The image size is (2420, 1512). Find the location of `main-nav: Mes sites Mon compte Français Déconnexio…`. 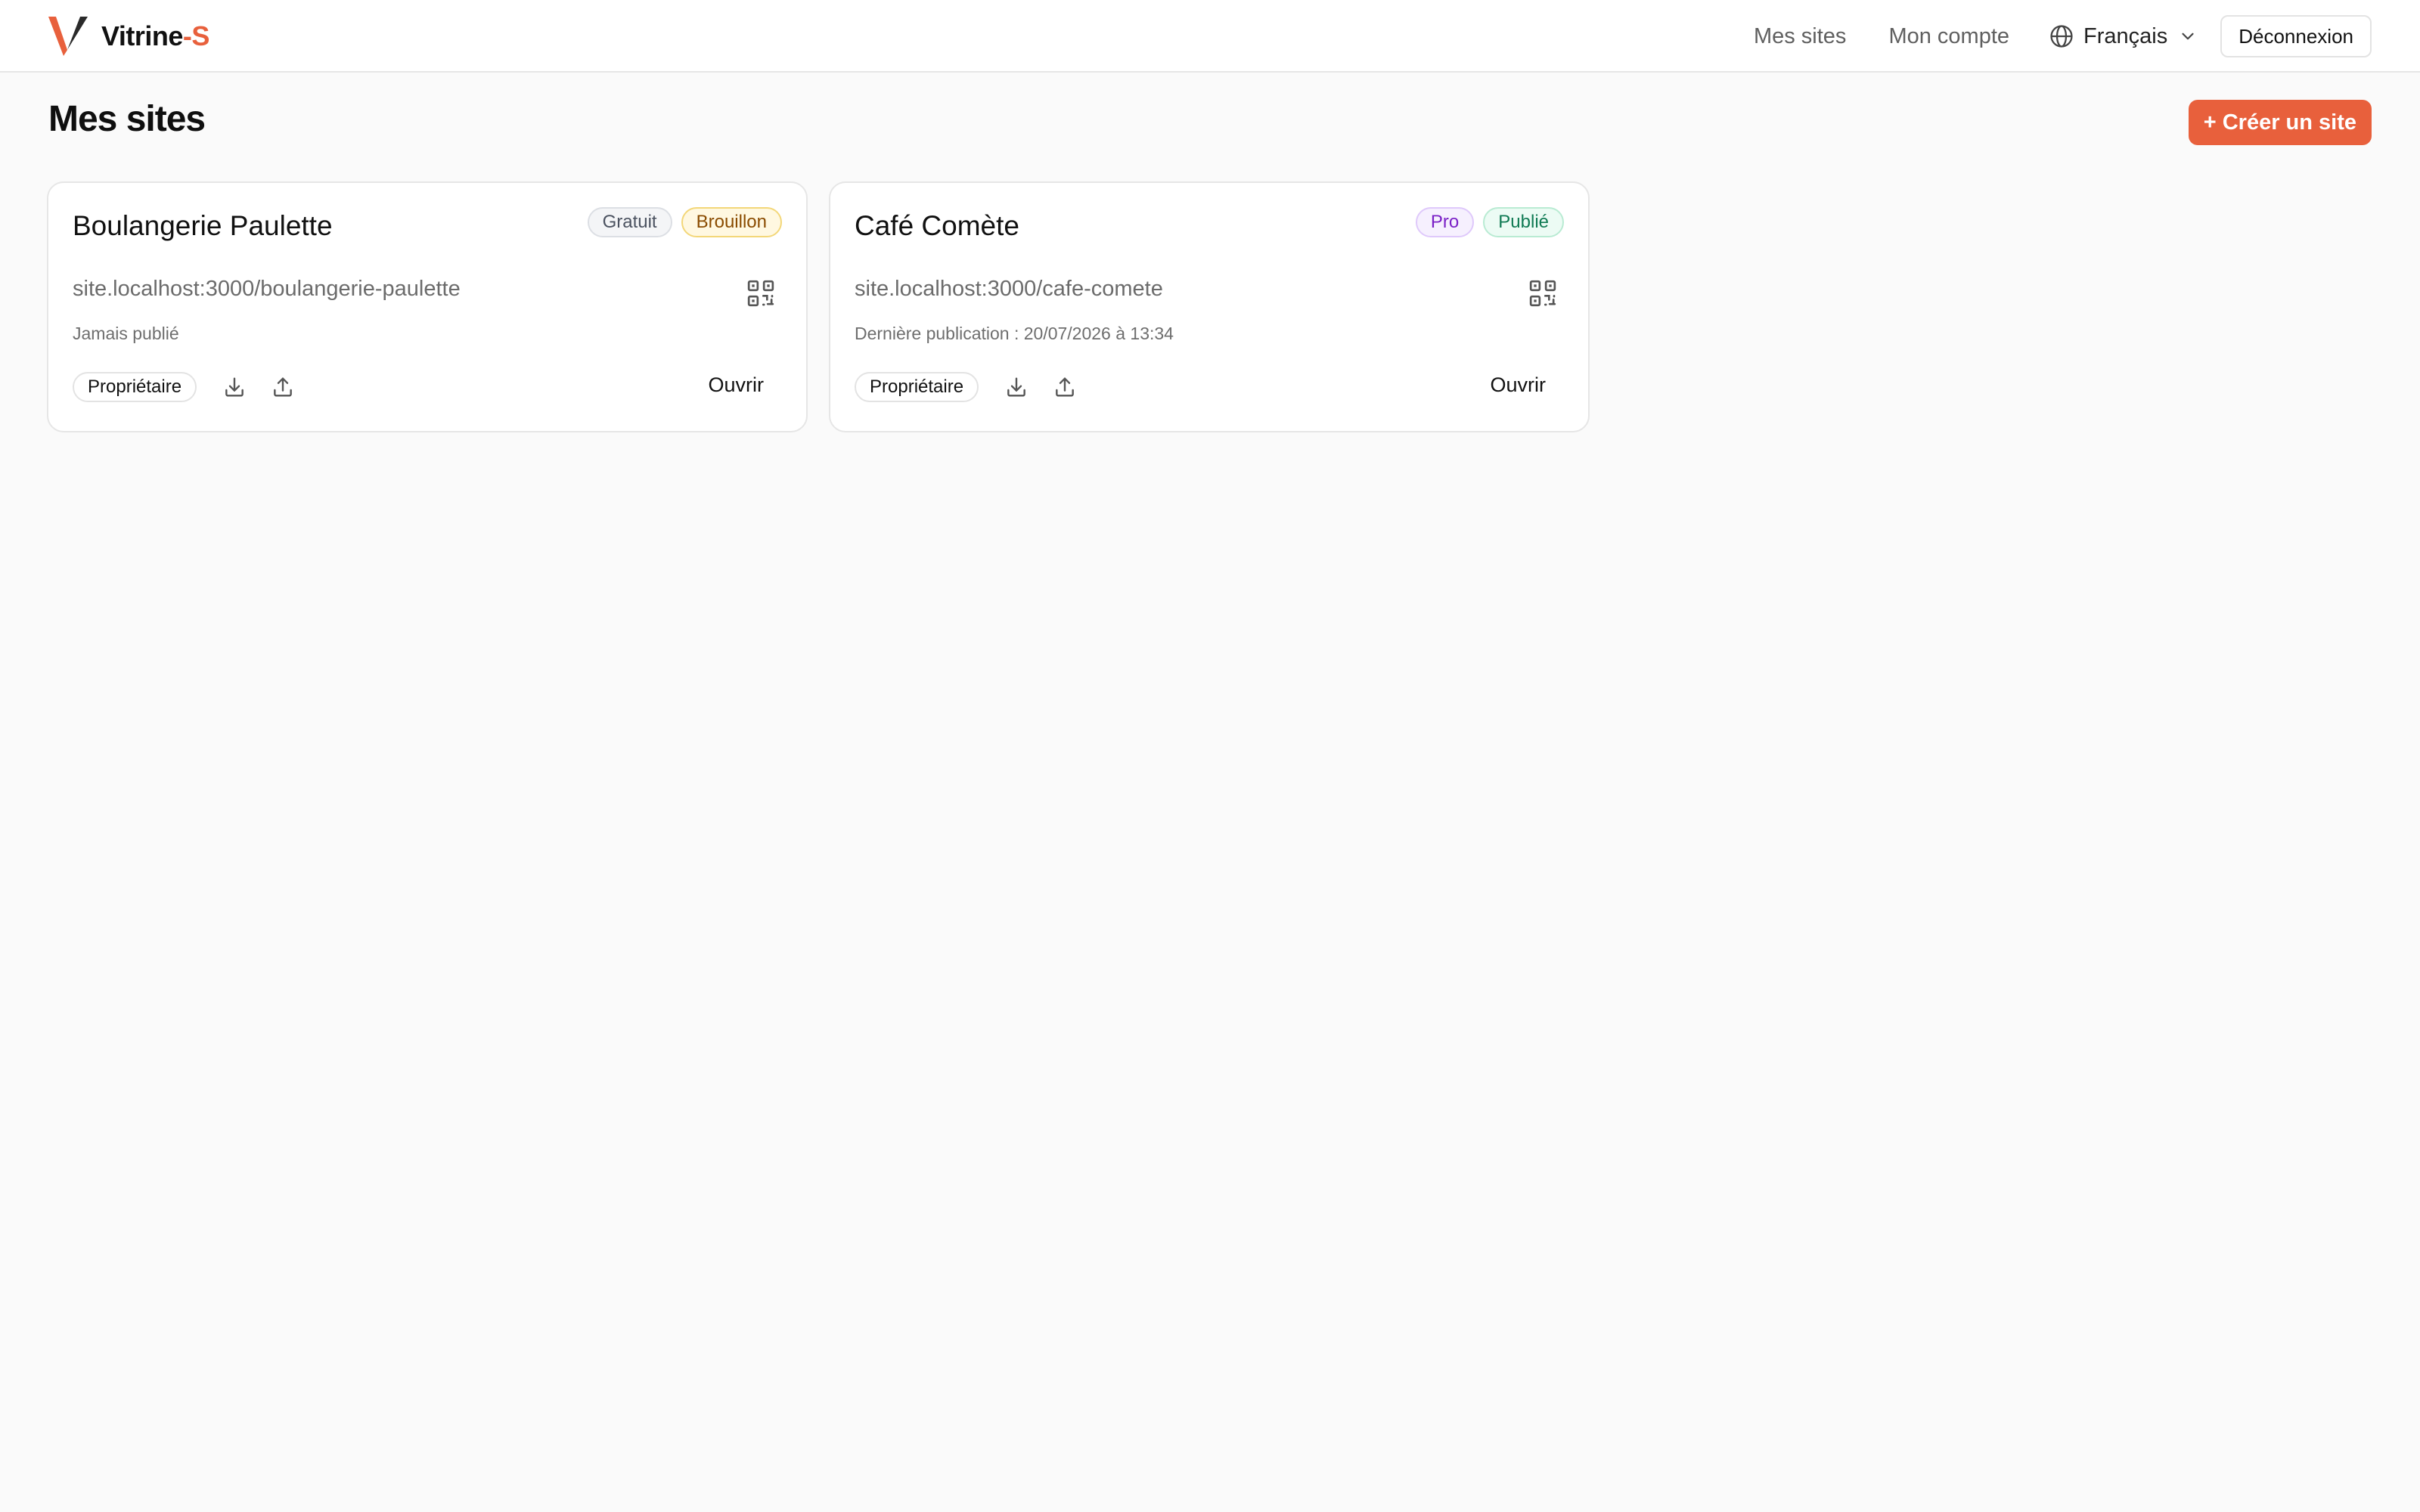

main-nav: Mes sites Mon compte Français Déconnexio… is located at coordinates (2041, 36).